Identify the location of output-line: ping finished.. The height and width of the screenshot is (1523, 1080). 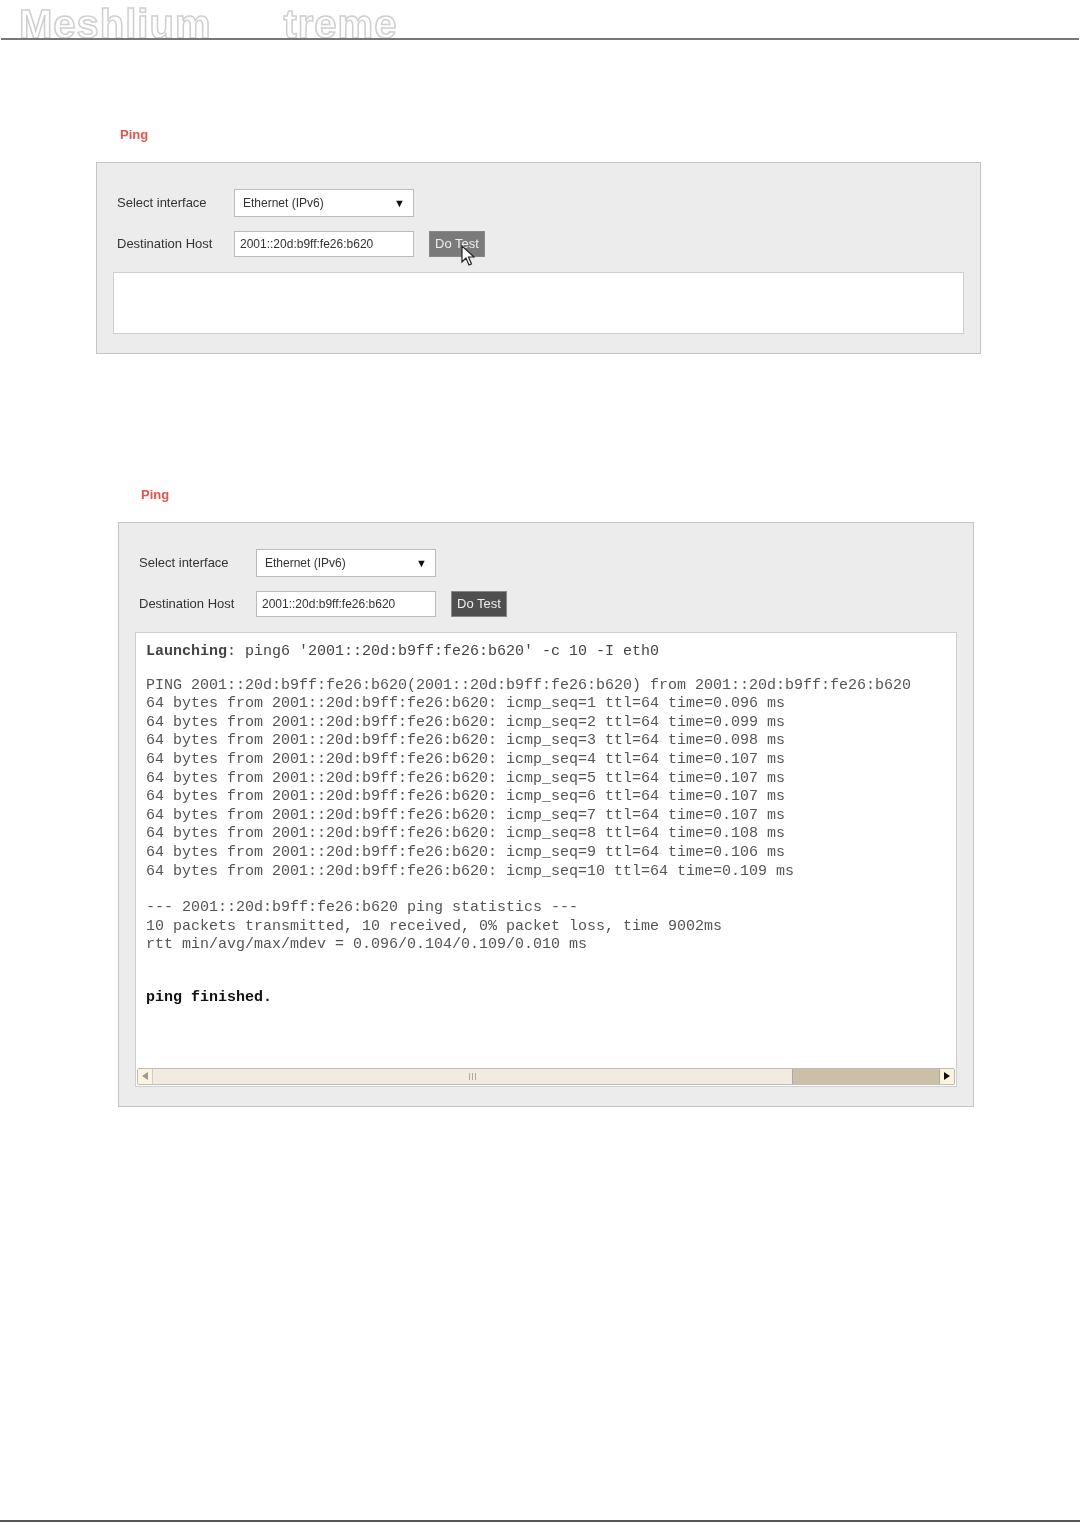
(209, 998).